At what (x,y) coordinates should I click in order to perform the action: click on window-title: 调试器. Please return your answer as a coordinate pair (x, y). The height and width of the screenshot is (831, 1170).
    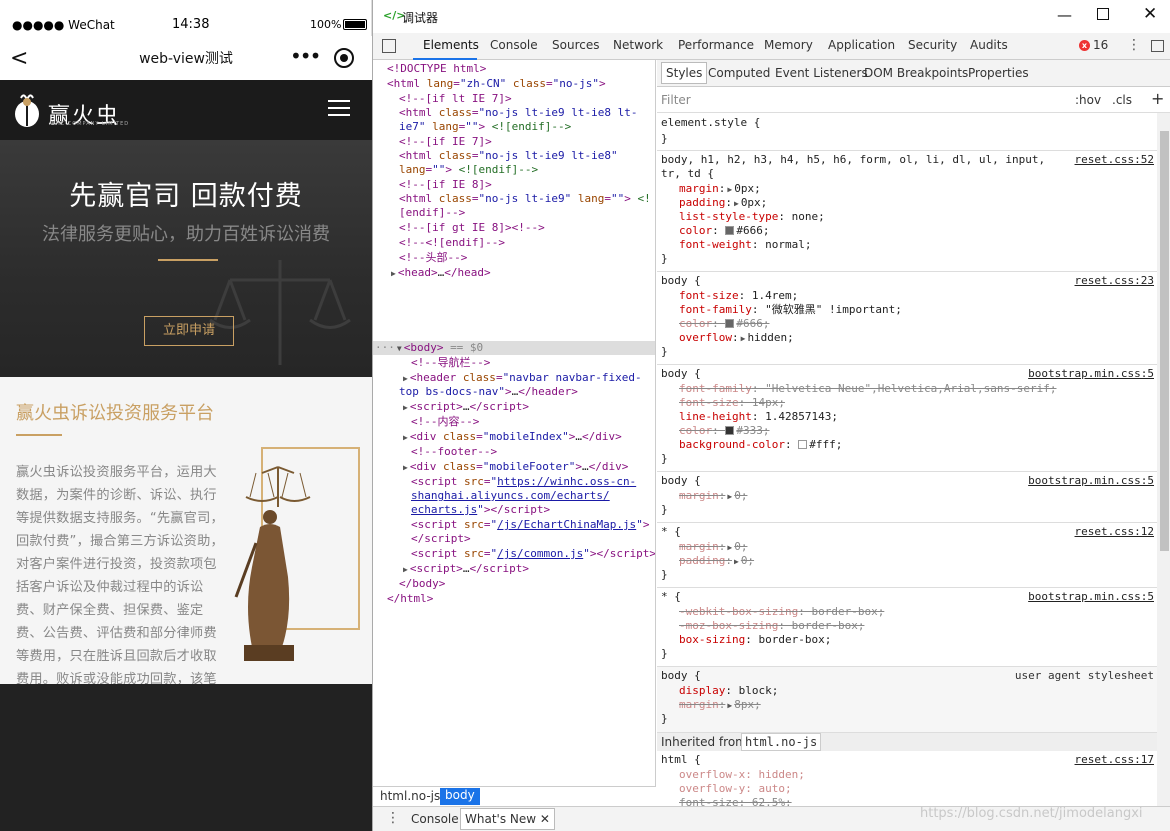
    Looking at the image, I should click on (420, 18).